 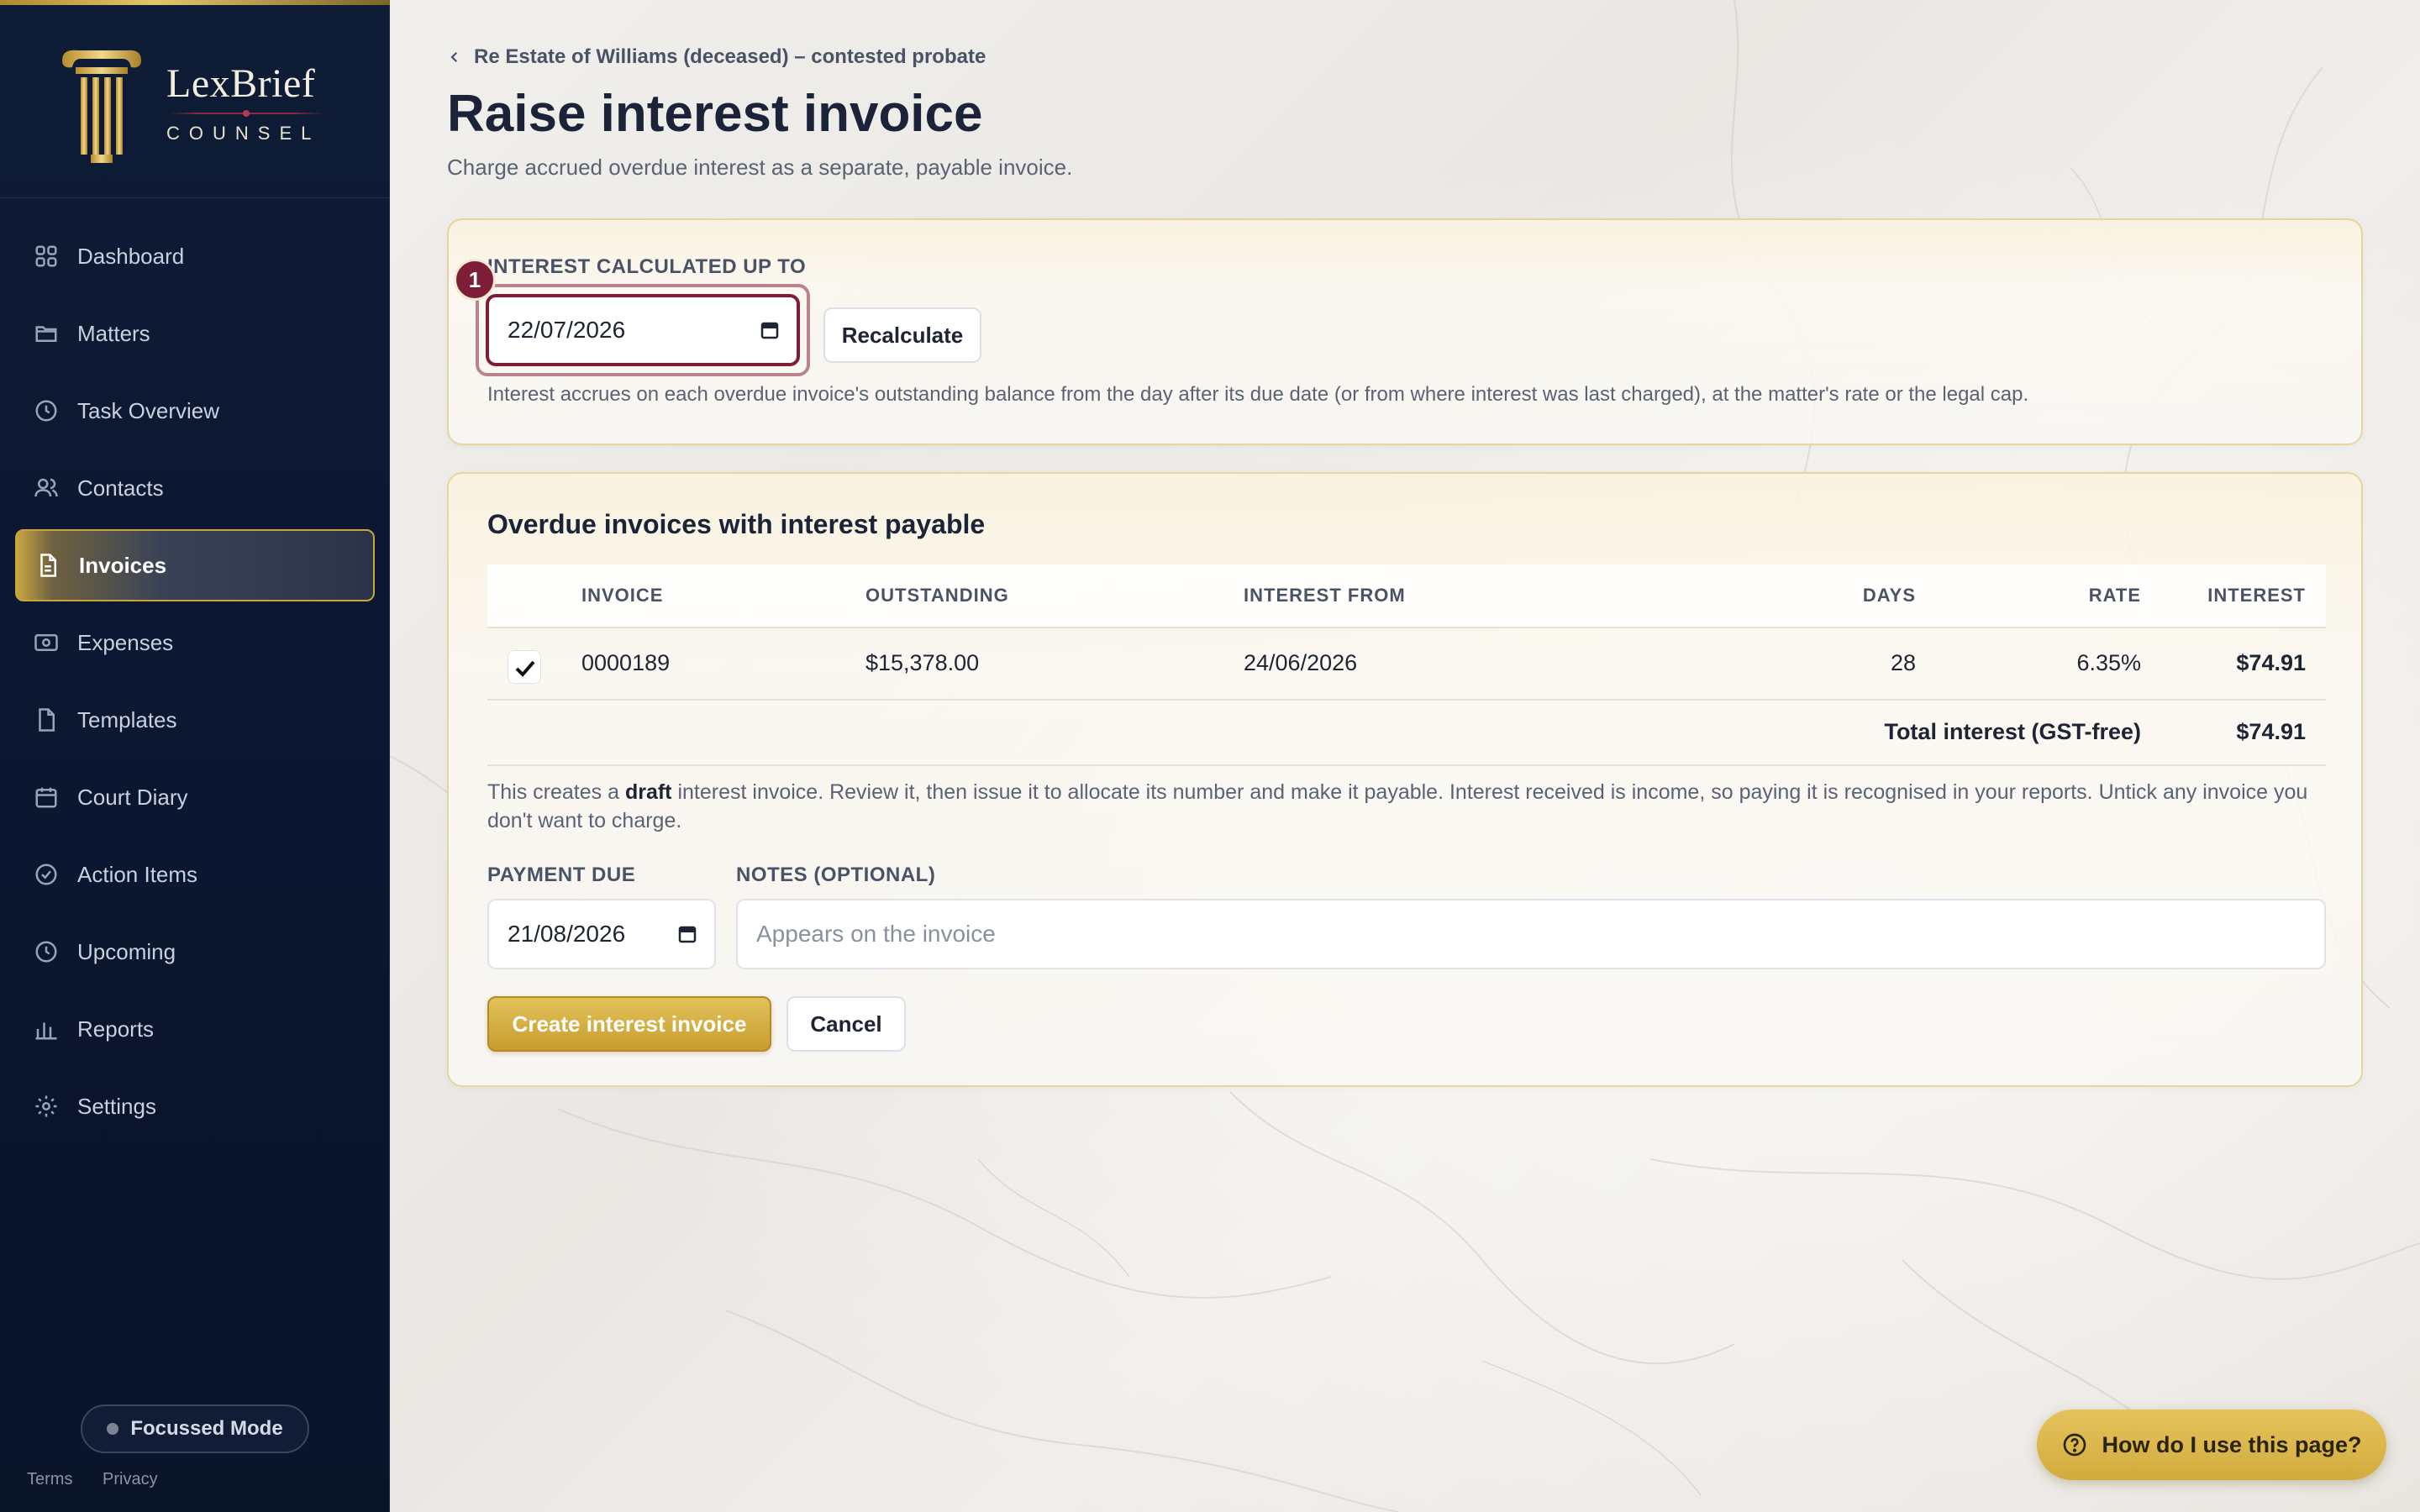 I want to click on chevron-left-icon, so click(x=454, y=57).